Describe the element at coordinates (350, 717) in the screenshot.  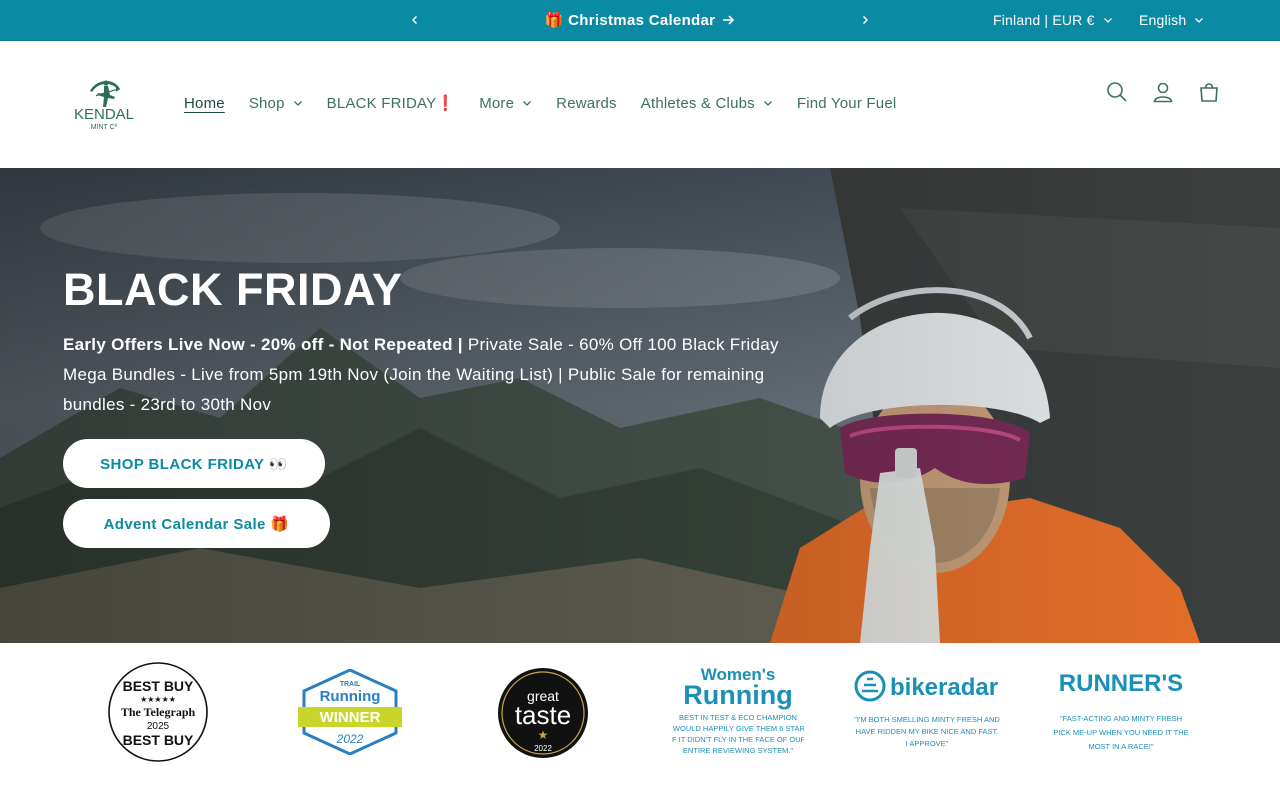
I see `trail-award: WINNER` at that location.